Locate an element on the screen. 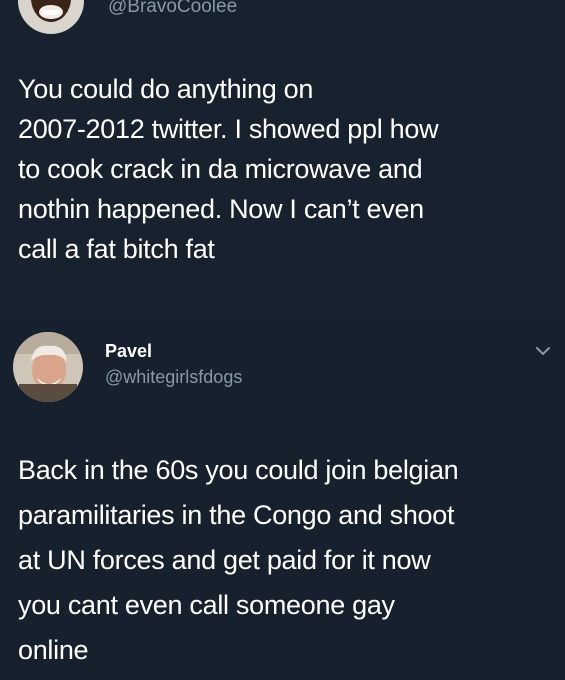 The image size is (565, 680). tweet-text-line: at UN forces and get paid for it now is located at coordinates (224, 560).